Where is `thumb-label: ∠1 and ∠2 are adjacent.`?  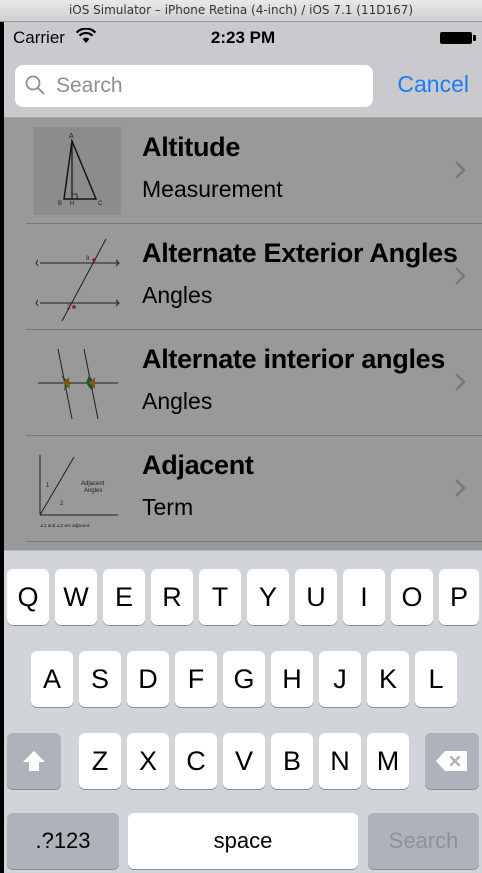
thumb-label: ∠1 and ∠2 are adjacent. is located at coordinates (65, 525).